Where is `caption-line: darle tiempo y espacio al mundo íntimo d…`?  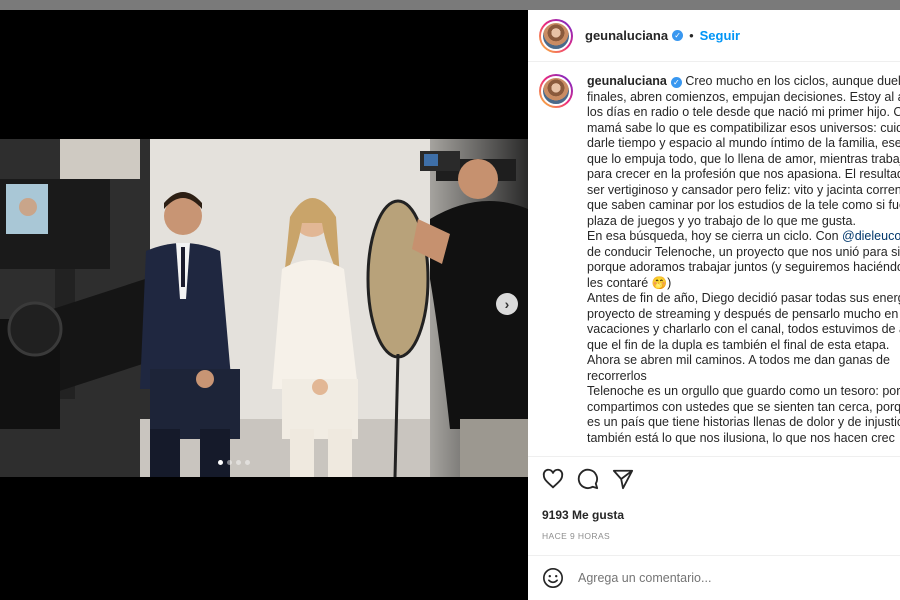
caption-line: darle tiempo y espacio al mundo íntimo d… is located at coordinates (743, 143).